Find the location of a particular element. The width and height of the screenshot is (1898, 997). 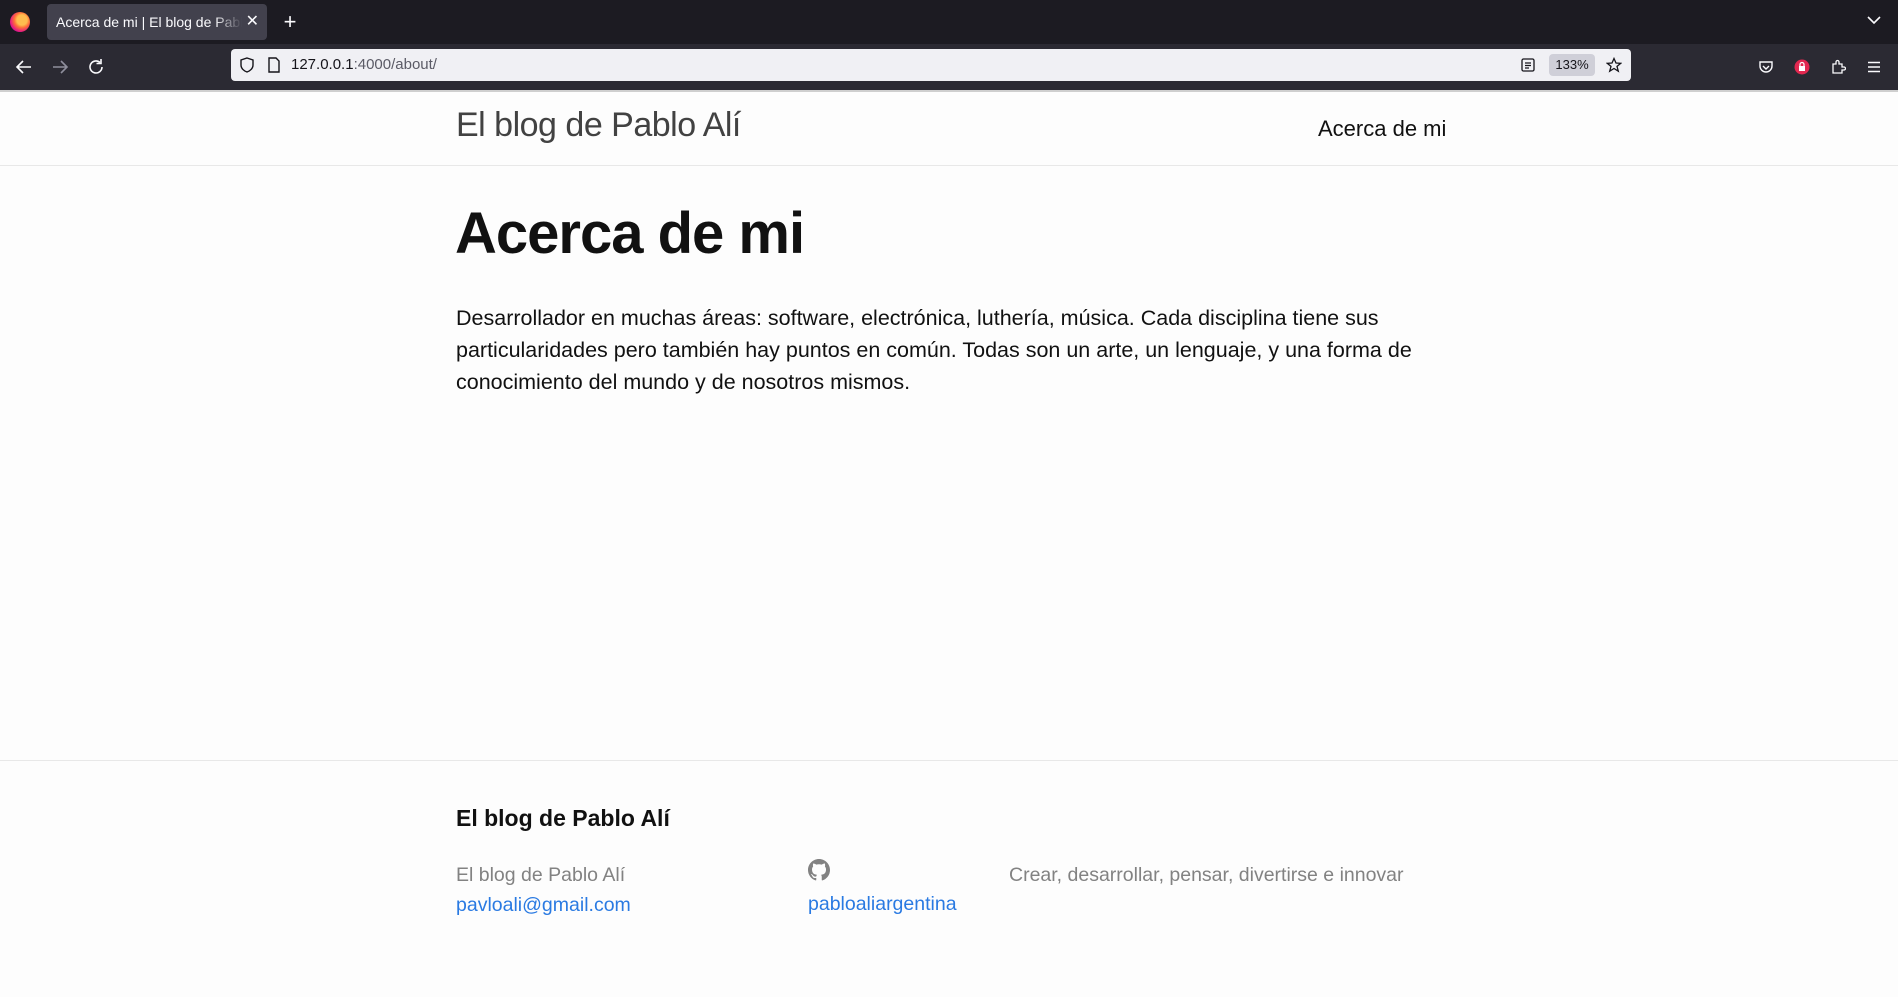

pocket-icon is located at coordinates (1766, 67).